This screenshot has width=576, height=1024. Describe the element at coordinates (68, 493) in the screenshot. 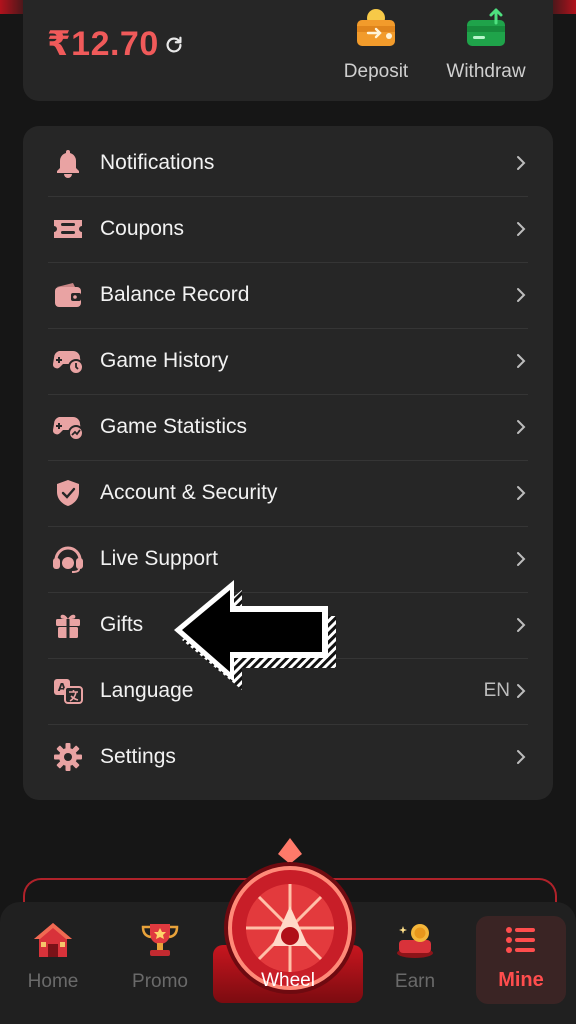

I see `shield-icon` at that location.